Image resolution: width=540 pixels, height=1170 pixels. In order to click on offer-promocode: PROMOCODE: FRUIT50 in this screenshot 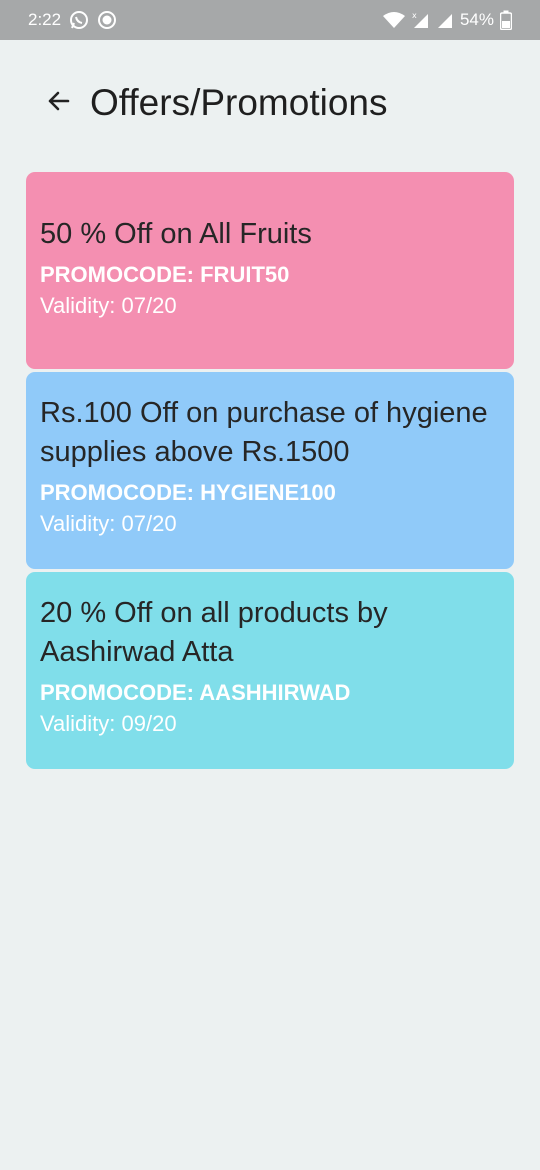, I will do `click(165, 274)`.